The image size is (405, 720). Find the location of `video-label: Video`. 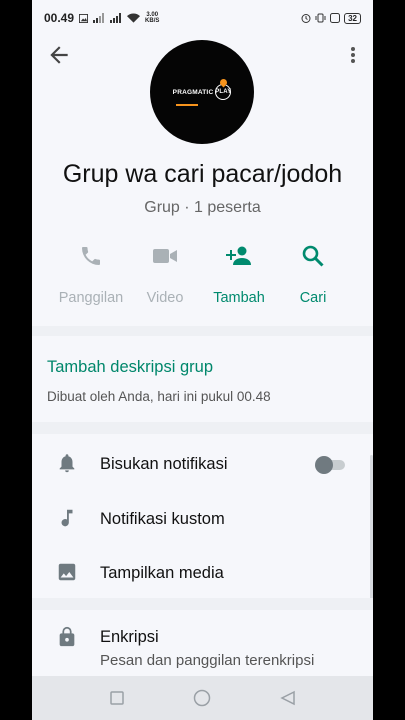

video-label: Video is located at coordinates (165, 298).